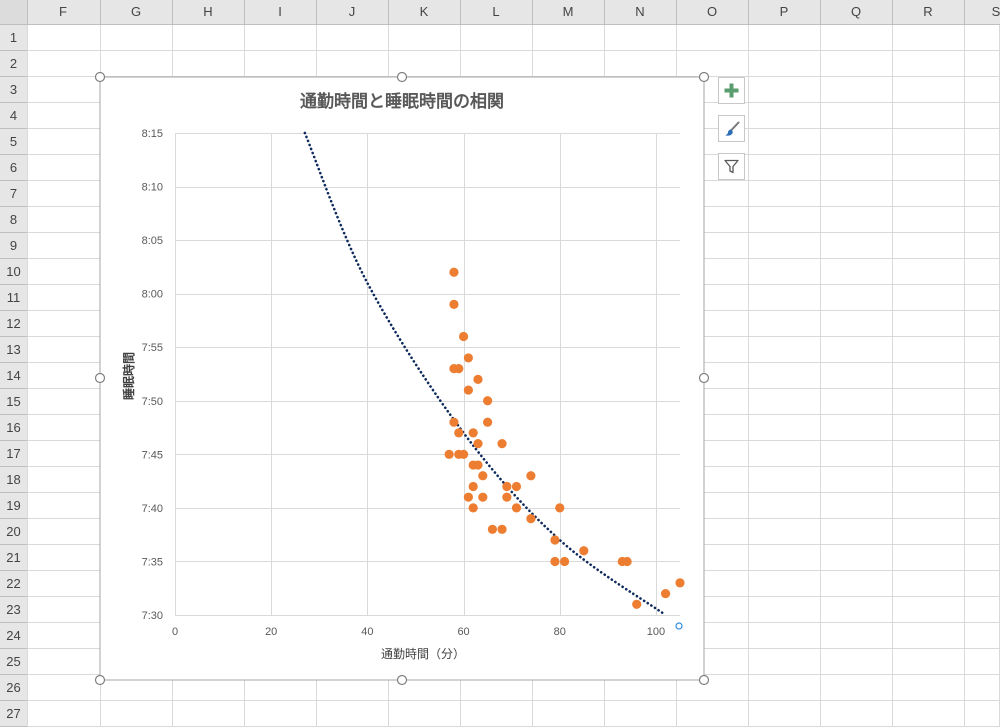  What do you see at coordinates (13, 479) in the screenshot?
I see `row-header-18: 18` at bounding box center [13, 479].